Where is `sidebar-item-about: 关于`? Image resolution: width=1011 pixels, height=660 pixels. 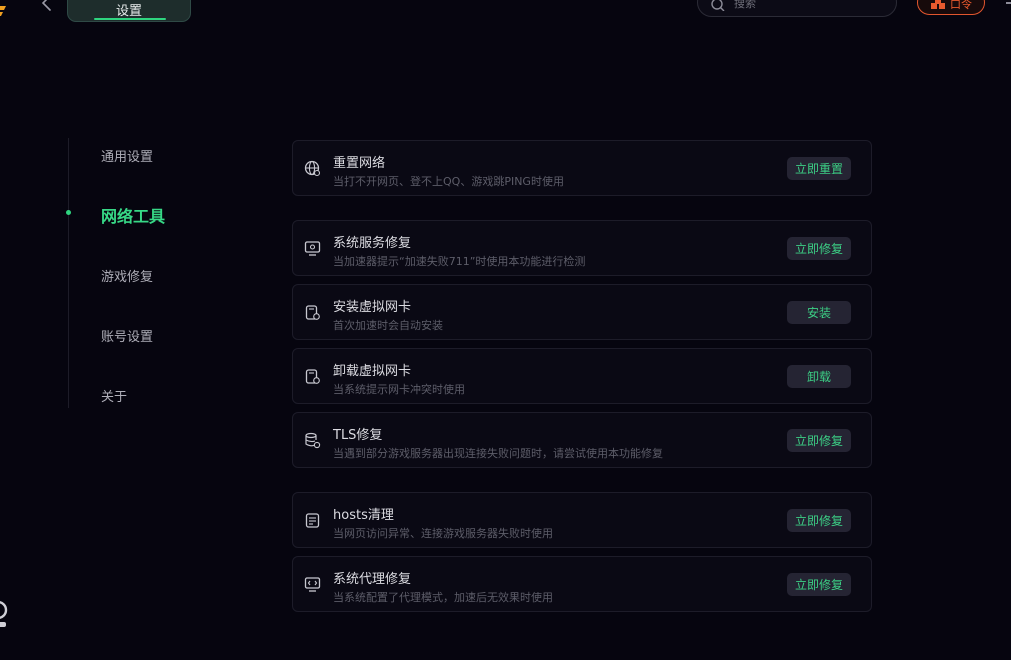
sidebar-item-about: 关于 is located at coordinates (114, 395).